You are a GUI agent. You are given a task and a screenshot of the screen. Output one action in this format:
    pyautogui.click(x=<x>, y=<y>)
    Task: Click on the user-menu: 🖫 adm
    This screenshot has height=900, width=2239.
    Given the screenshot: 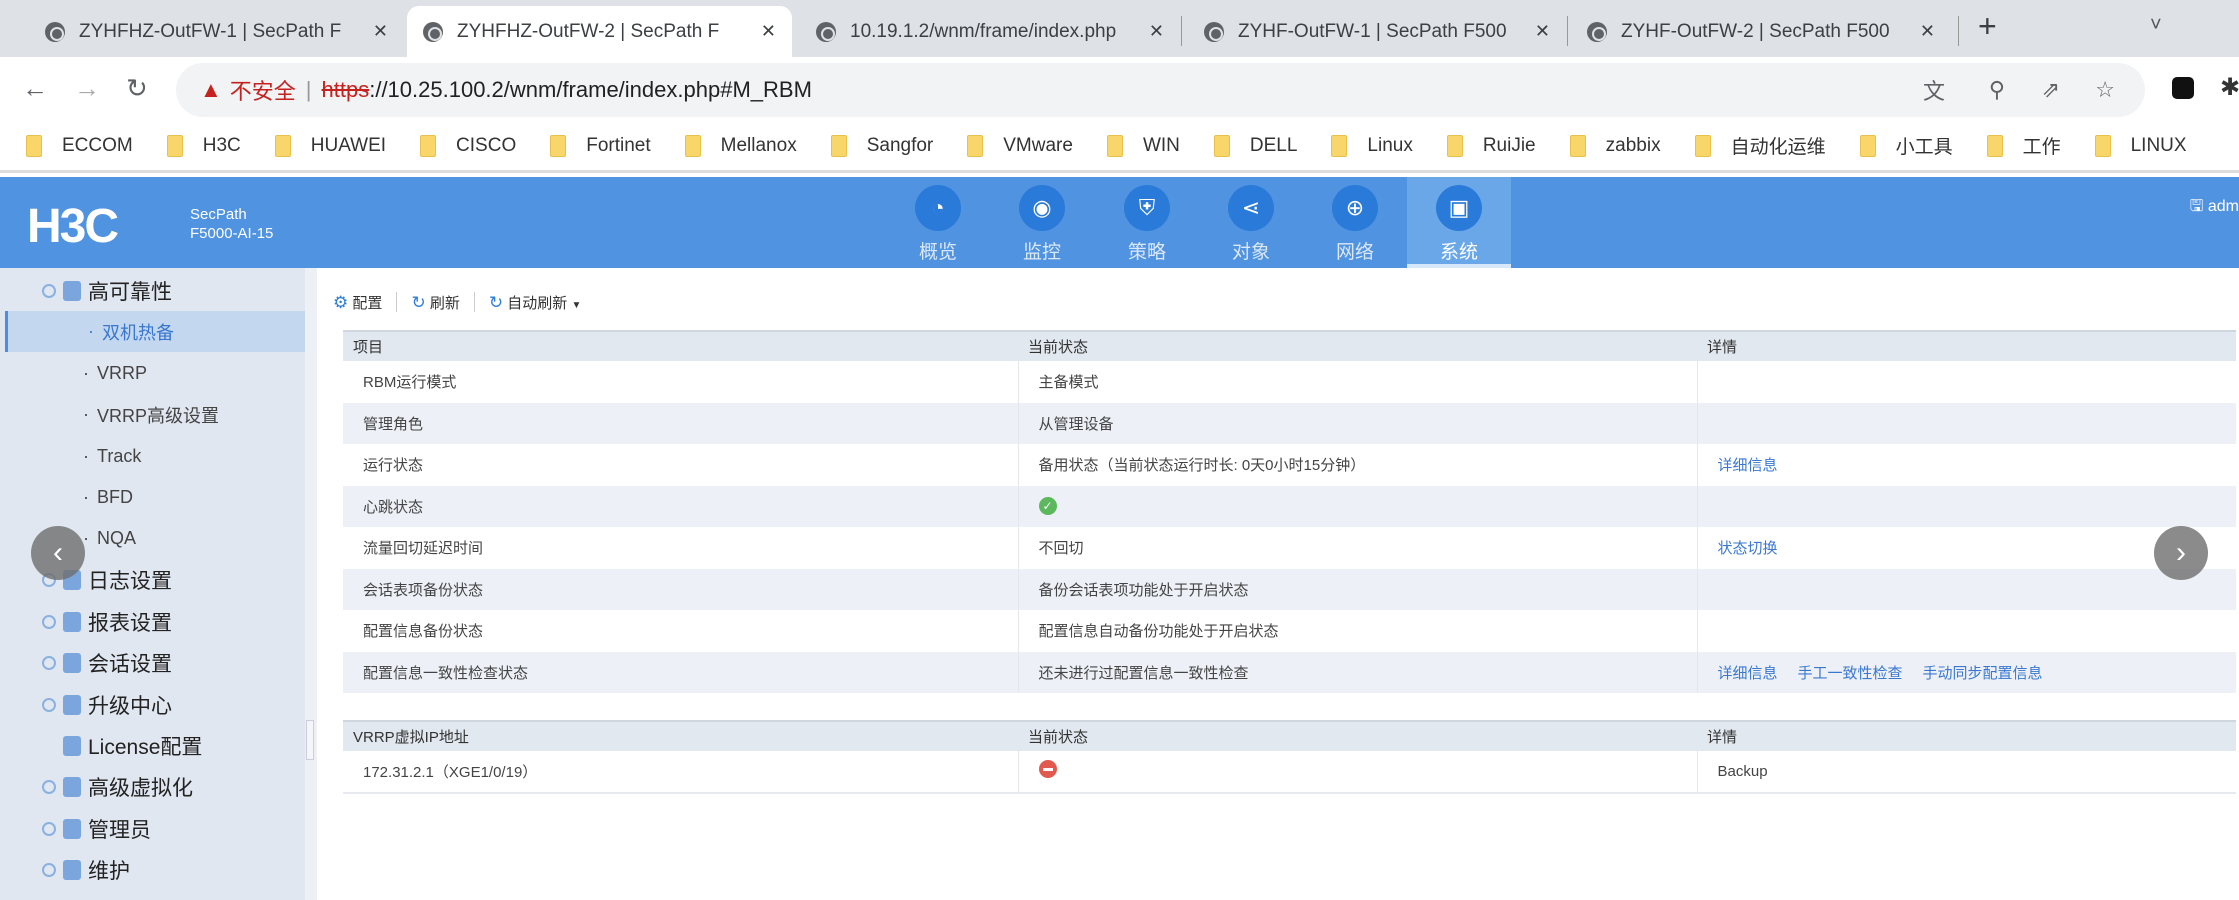 What is the action you would take?
    pyautogui.click(x=2214, y=208)
    